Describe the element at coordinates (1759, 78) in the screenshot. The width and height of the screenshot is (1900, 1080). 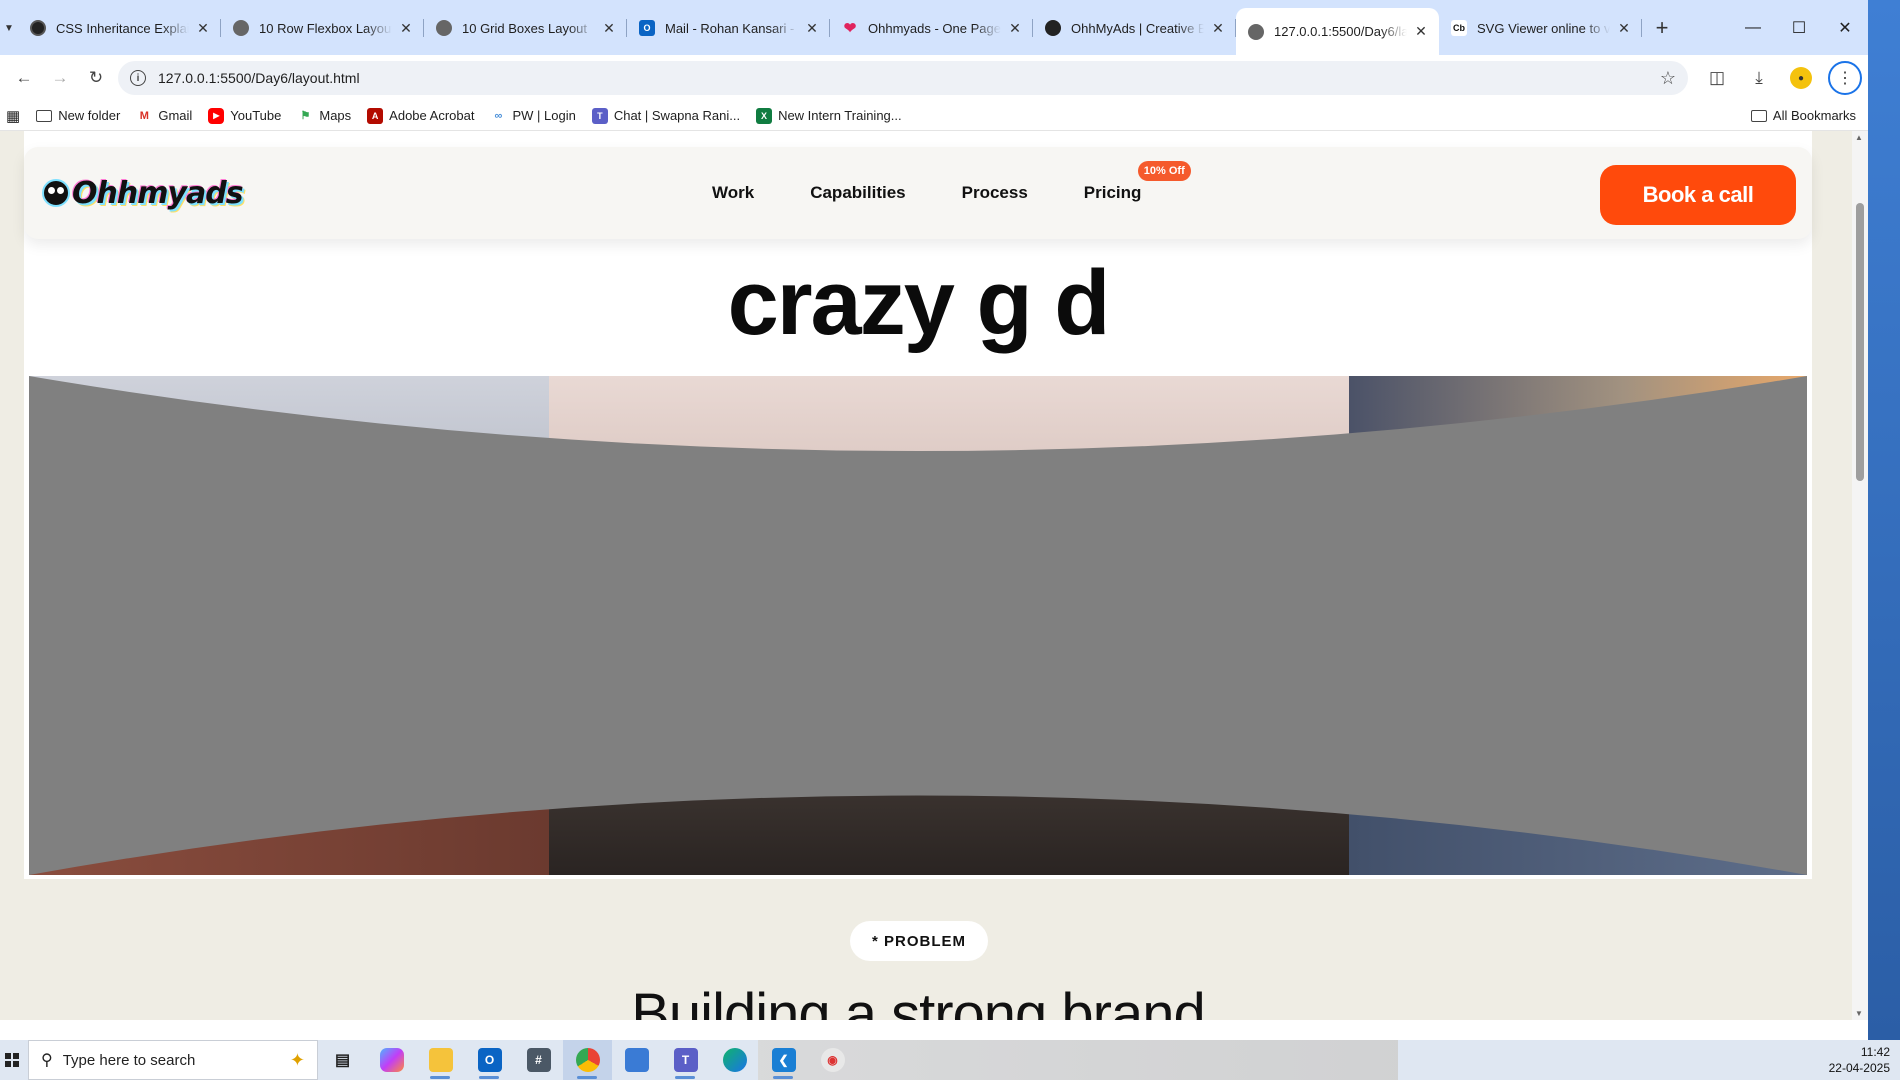
I see `download-icon: ⤓` at that location.